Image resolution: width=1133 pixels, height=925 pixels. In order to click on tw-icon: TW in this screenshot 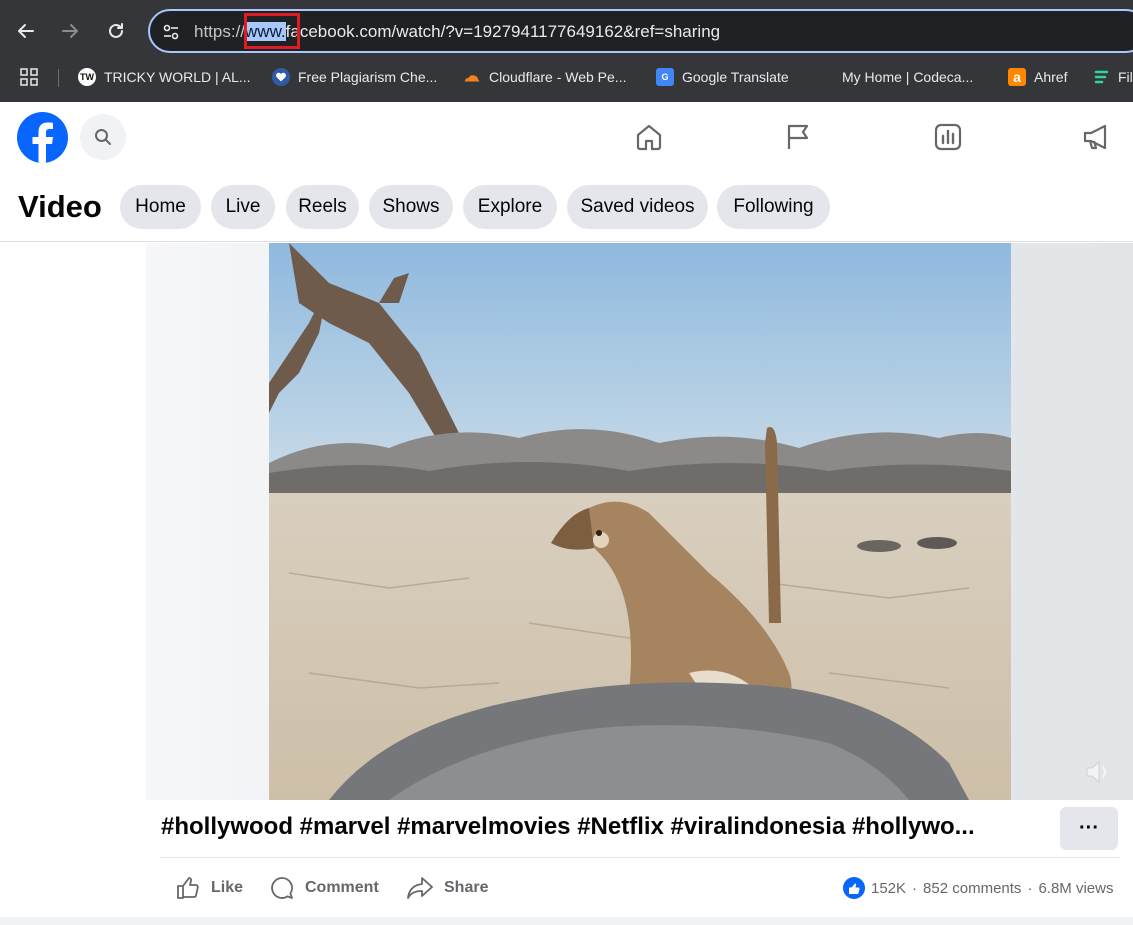, I will do `click(87, 77)`.